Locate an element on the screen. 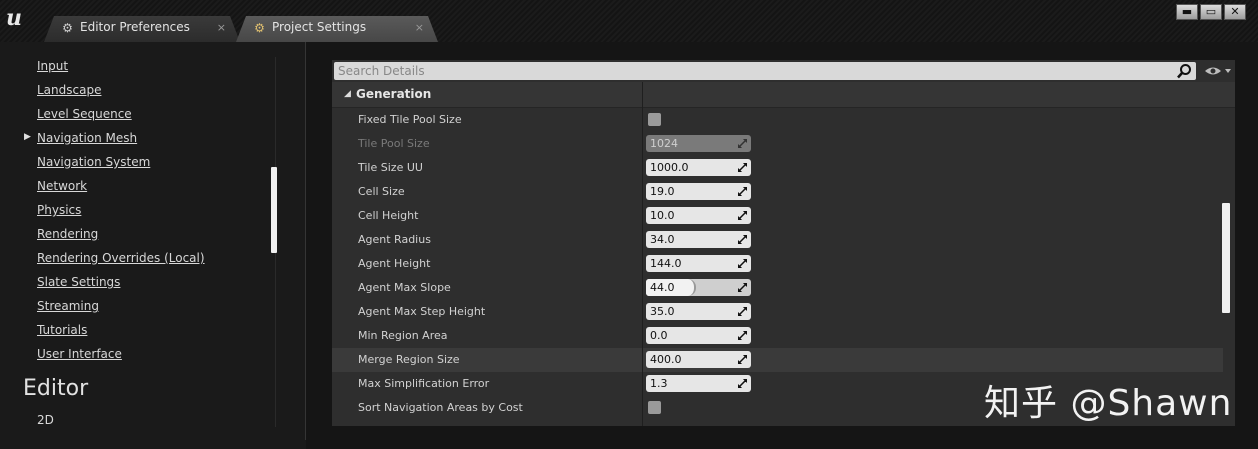  property-row-agent-radius: Agent Radius 34.0 is located at coordinates (777, 240).